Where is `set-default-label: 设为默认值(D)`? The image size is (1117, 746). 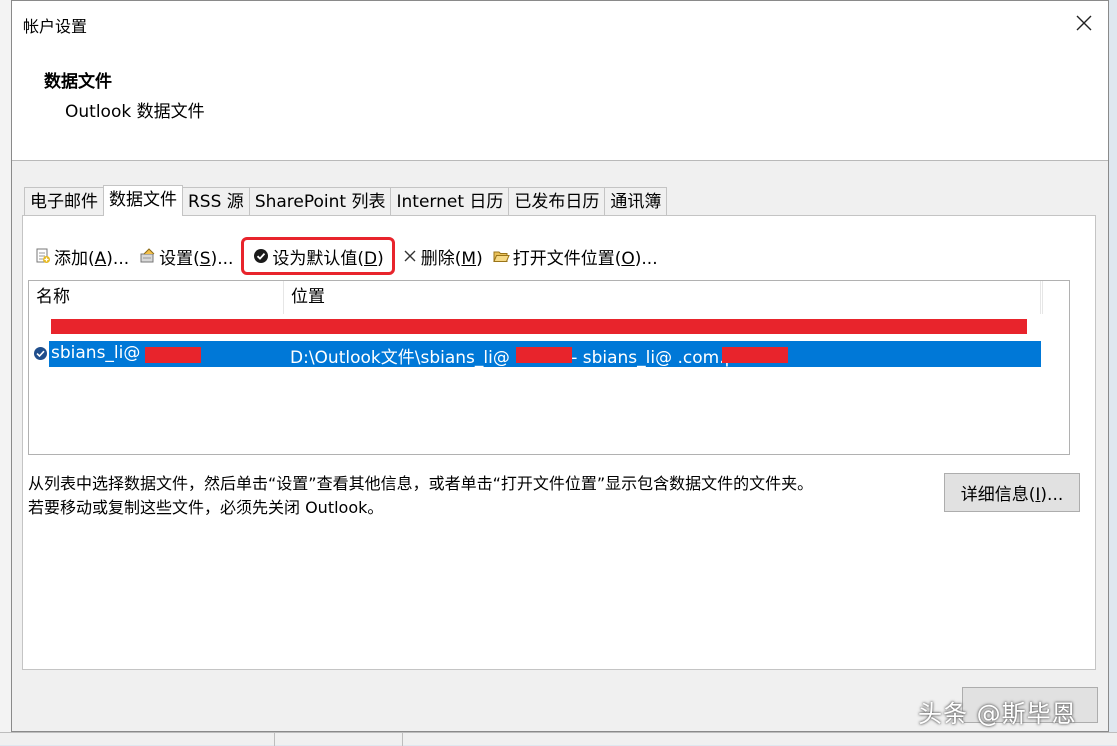
set-default-label: 设为默认值(D) is located at coordinates (328, 258).